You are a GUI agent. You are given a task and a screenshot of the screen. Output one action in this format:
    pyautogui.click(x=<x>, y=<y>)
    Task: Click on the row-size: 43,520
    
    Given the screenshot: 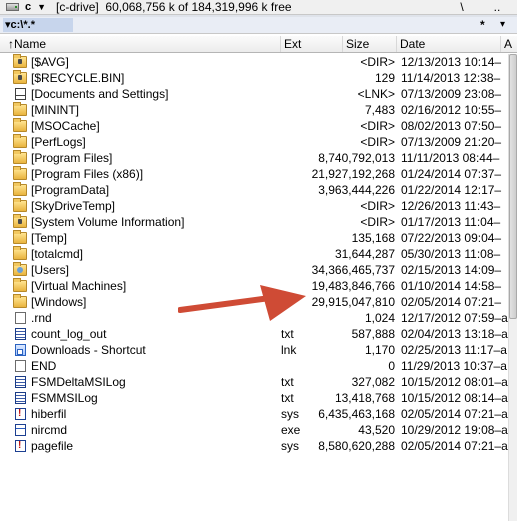 What is the action you would take?
    pyautogui.click(x=376, y=430)
    